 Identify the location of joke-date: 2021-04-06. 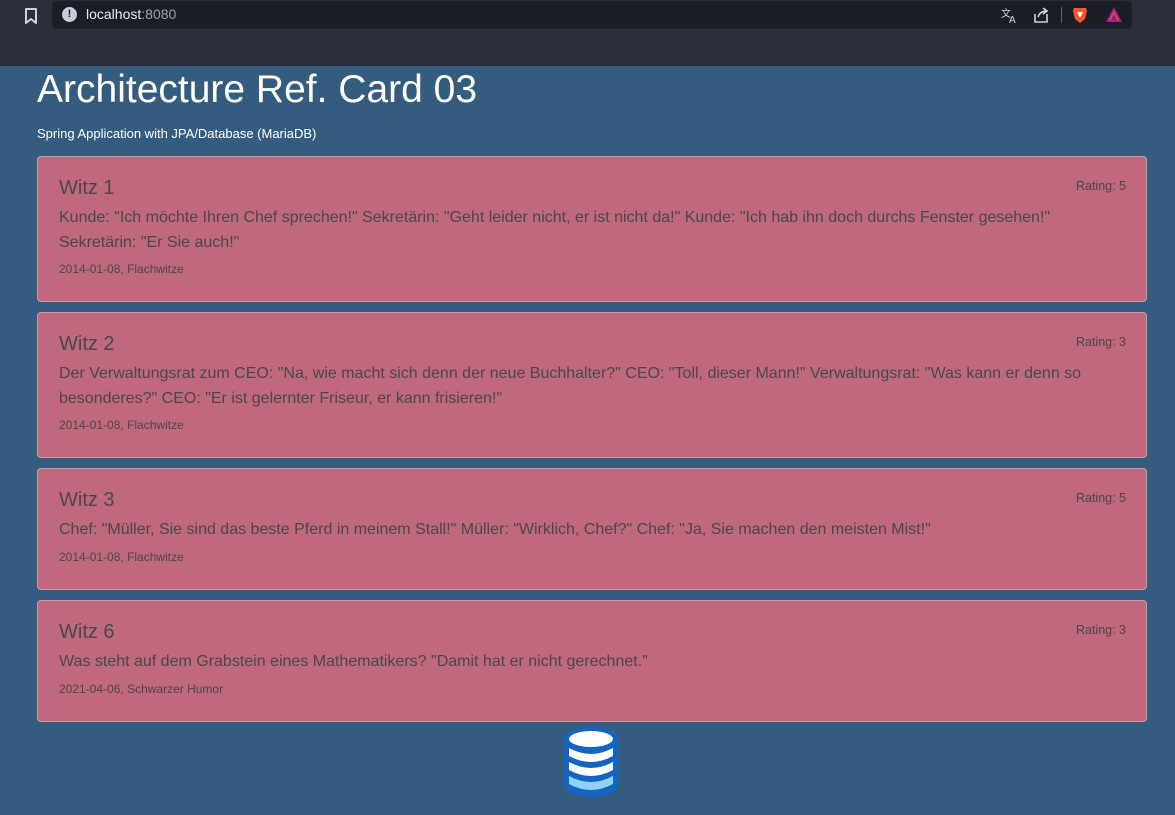
(90, 689).